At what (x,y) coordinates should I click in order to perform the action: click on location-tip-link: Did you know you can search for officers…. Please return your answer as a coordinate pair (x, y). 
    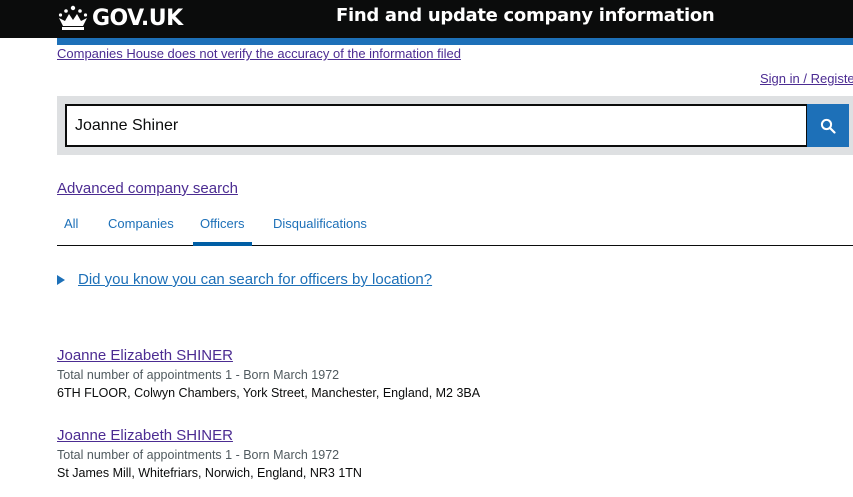
    Looking at the image, I should click on (255, 279).